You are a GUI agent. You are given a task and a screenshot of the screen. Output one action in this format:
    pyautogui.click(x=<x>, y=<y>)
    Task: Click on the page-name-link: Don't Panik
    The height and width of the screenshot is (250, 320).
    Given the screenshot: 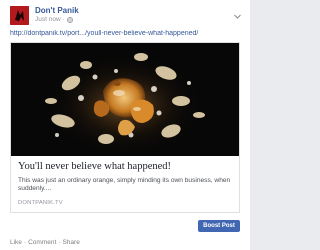 What is the action you would take?
    pyautogui.click(x=57, y=10)
    